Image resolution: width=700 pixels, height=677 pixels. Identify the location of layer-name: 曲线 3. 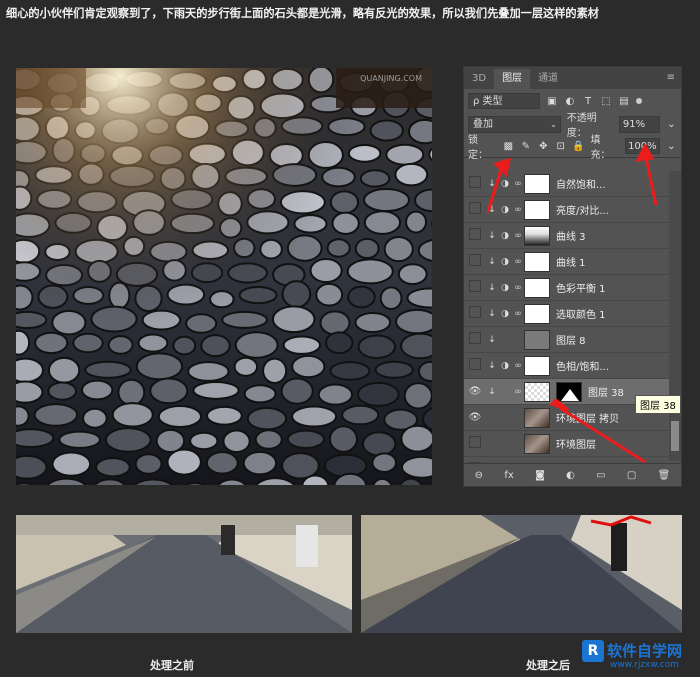
(571, 235).